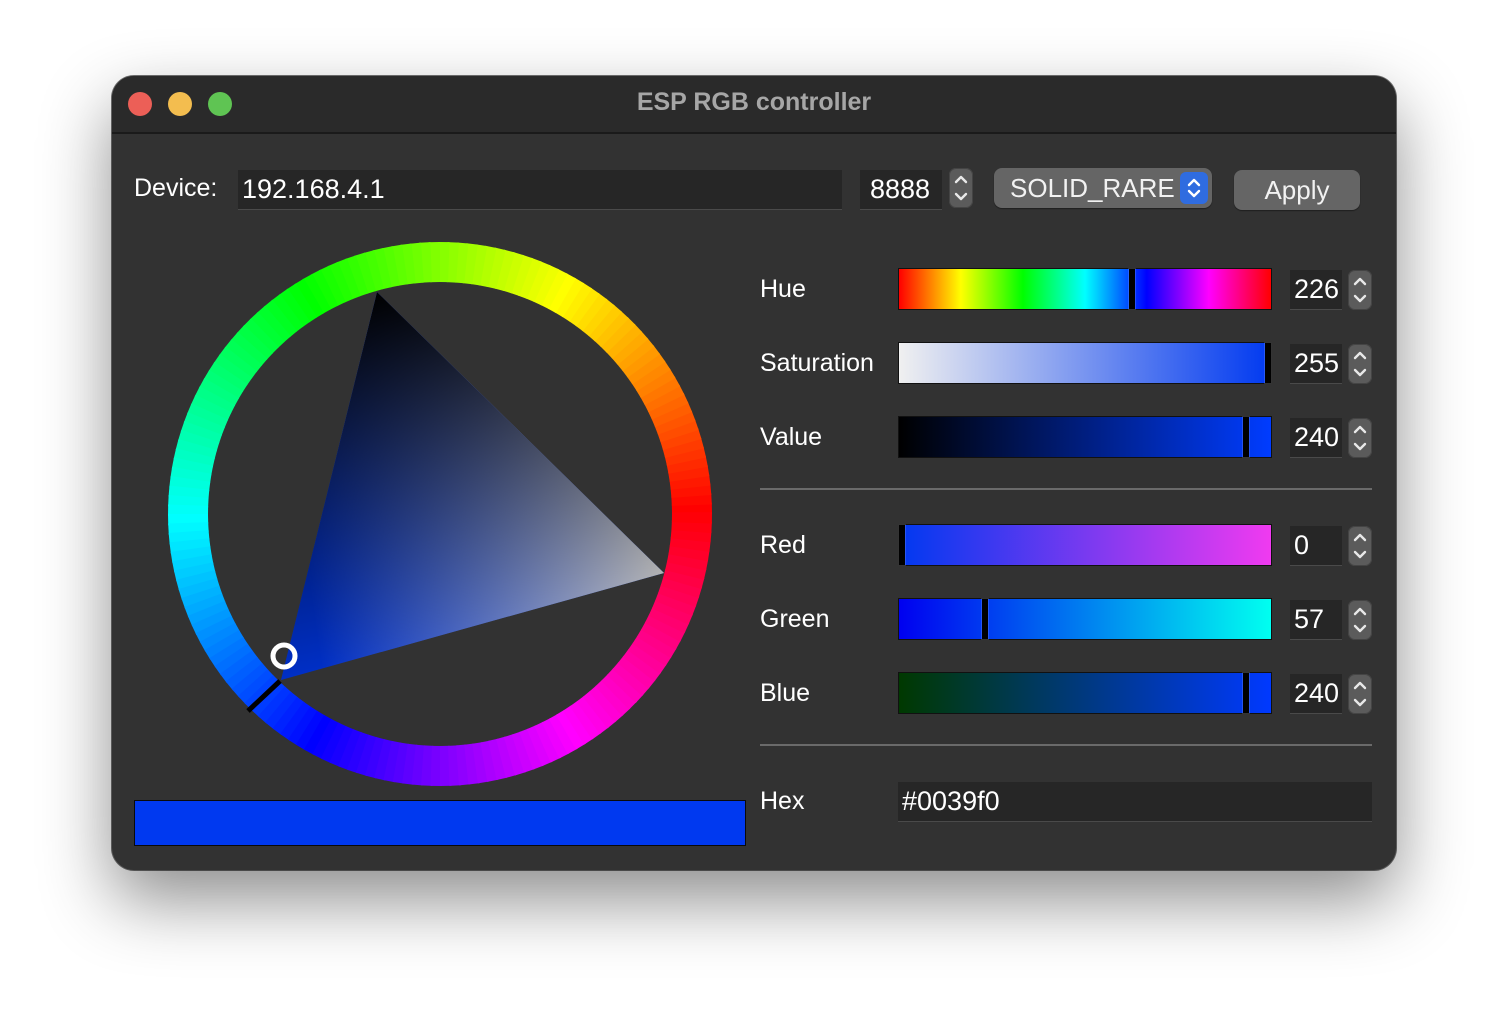 This screenshot has height=1018, width=1508. What do you see at coordinates (440, 823) in the screenshot?
I see `color-preview-swatch` at bounding box center [440, 823].